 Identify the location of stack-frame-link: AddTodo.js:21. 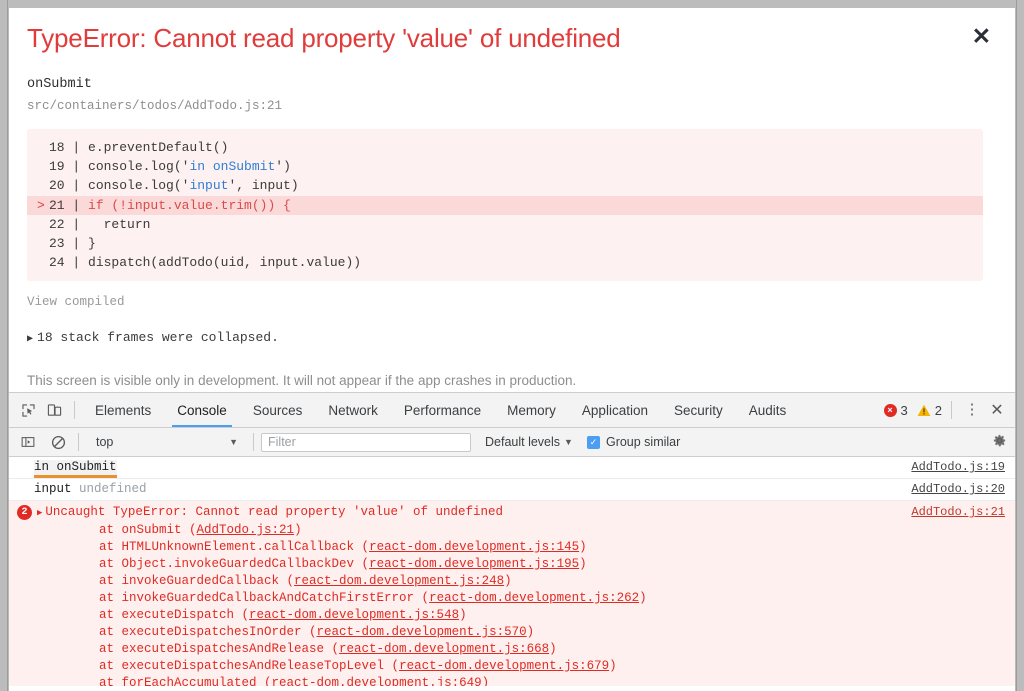
(246, 530).